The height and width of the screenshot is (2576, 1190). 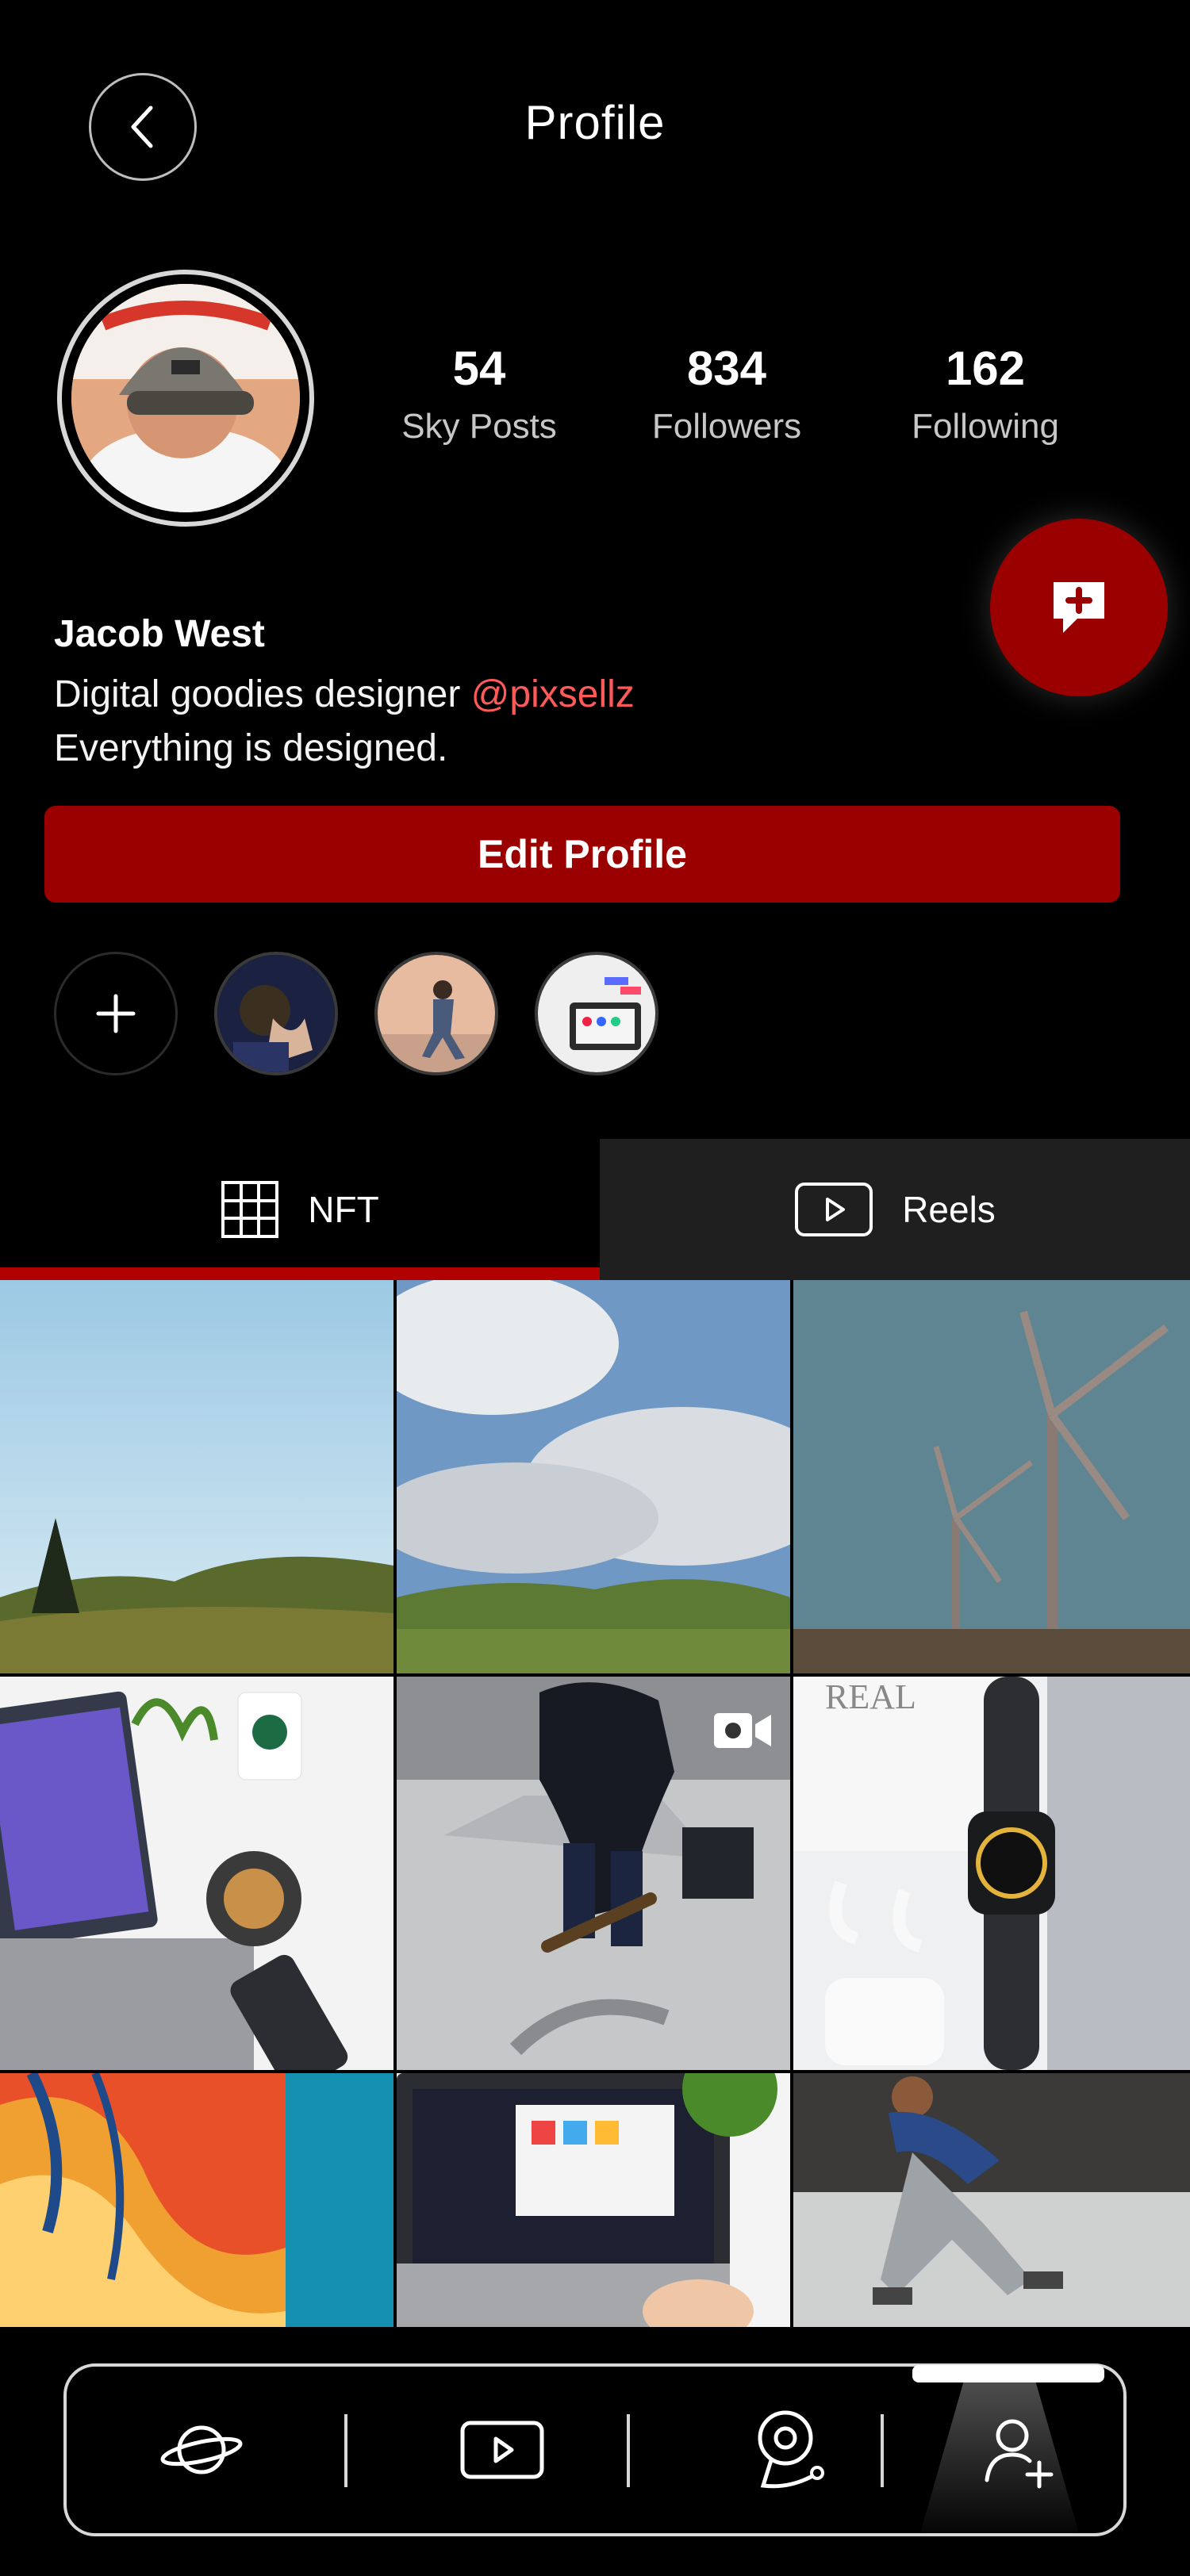 I want to click on stat-label: Followers, so click(x=726, y=426).